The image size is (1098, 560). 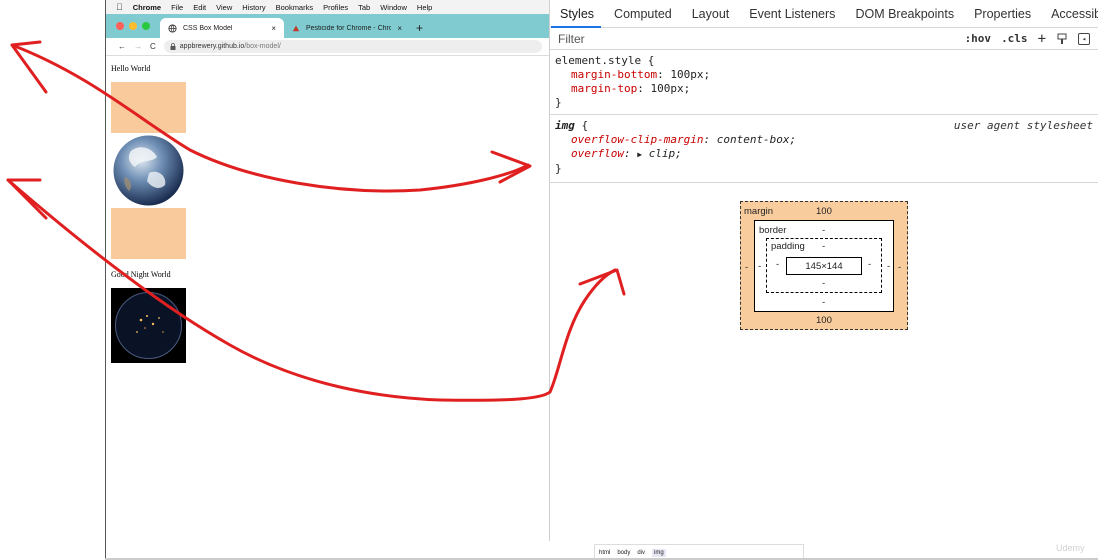 I want to click on minimize-window-button, so click(x=133, y=26).